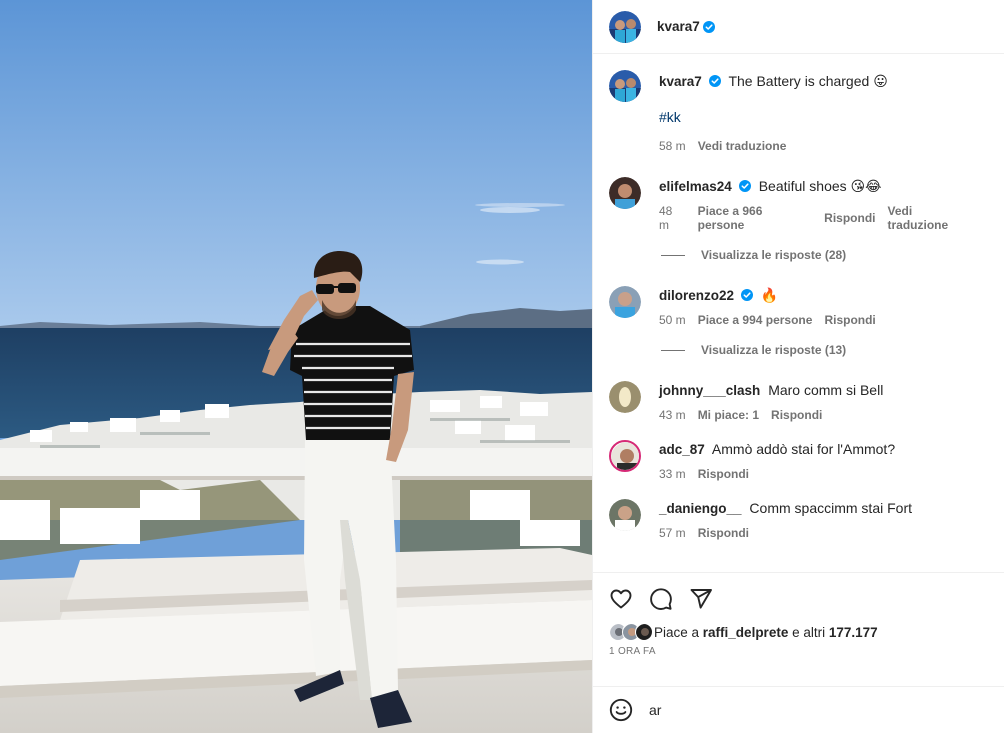 Image resolution: width=1004 pixels, height=733 pixels. Describe the element at coordinates (696, 295) in the screenshot. I see `comment-username: dilorenzo22` at that location.